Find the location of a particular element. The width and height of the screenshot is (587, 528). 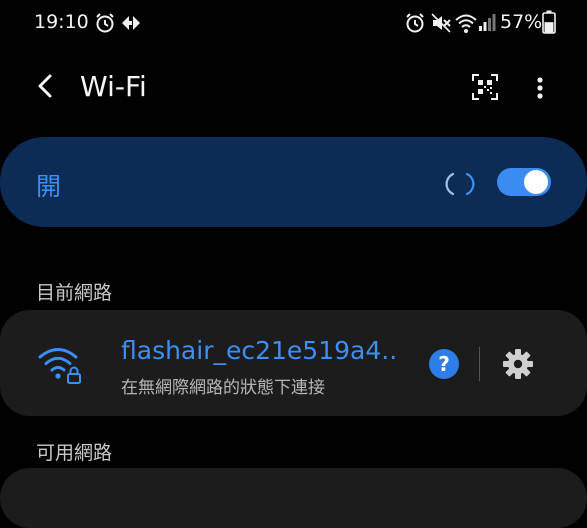

back-button is located at coordinates (46, 86).